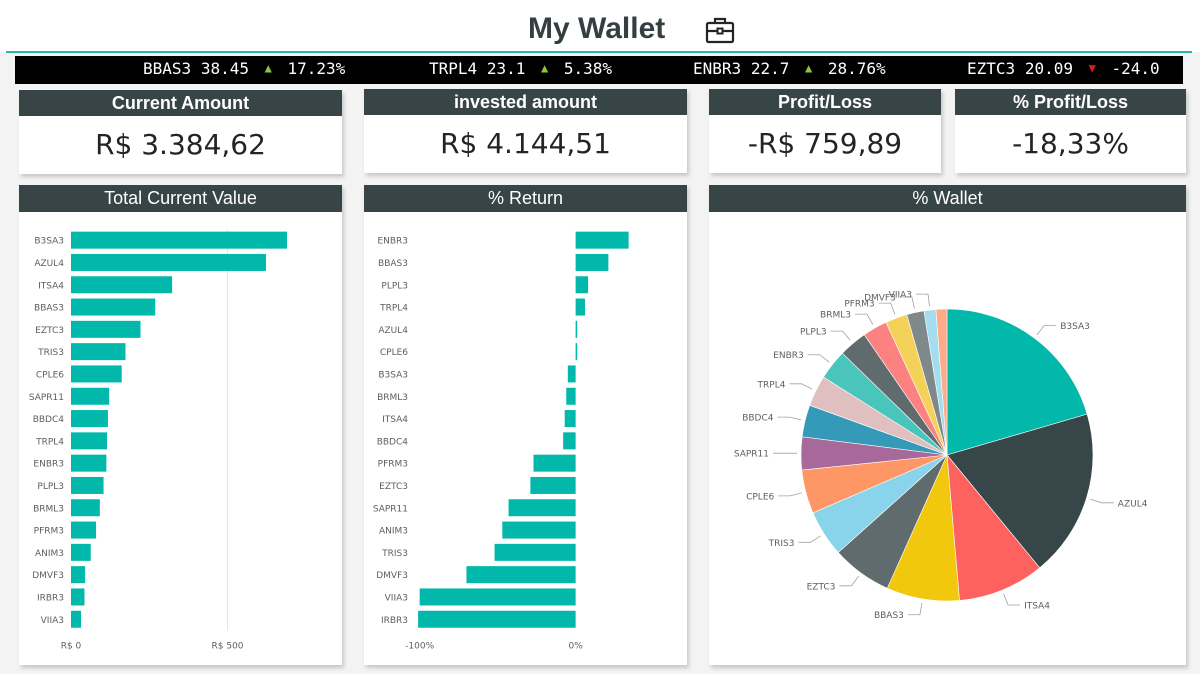  I want to click on slice-label: B3SA3, so click(1075, 327).